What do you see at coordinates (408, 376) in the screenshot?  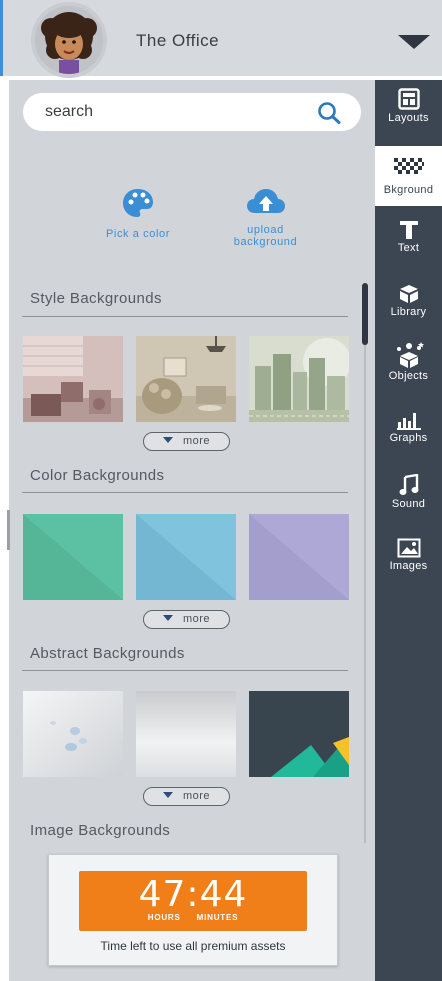 I see `rail-label-objects: Objects` at bounding box center [408, 376].